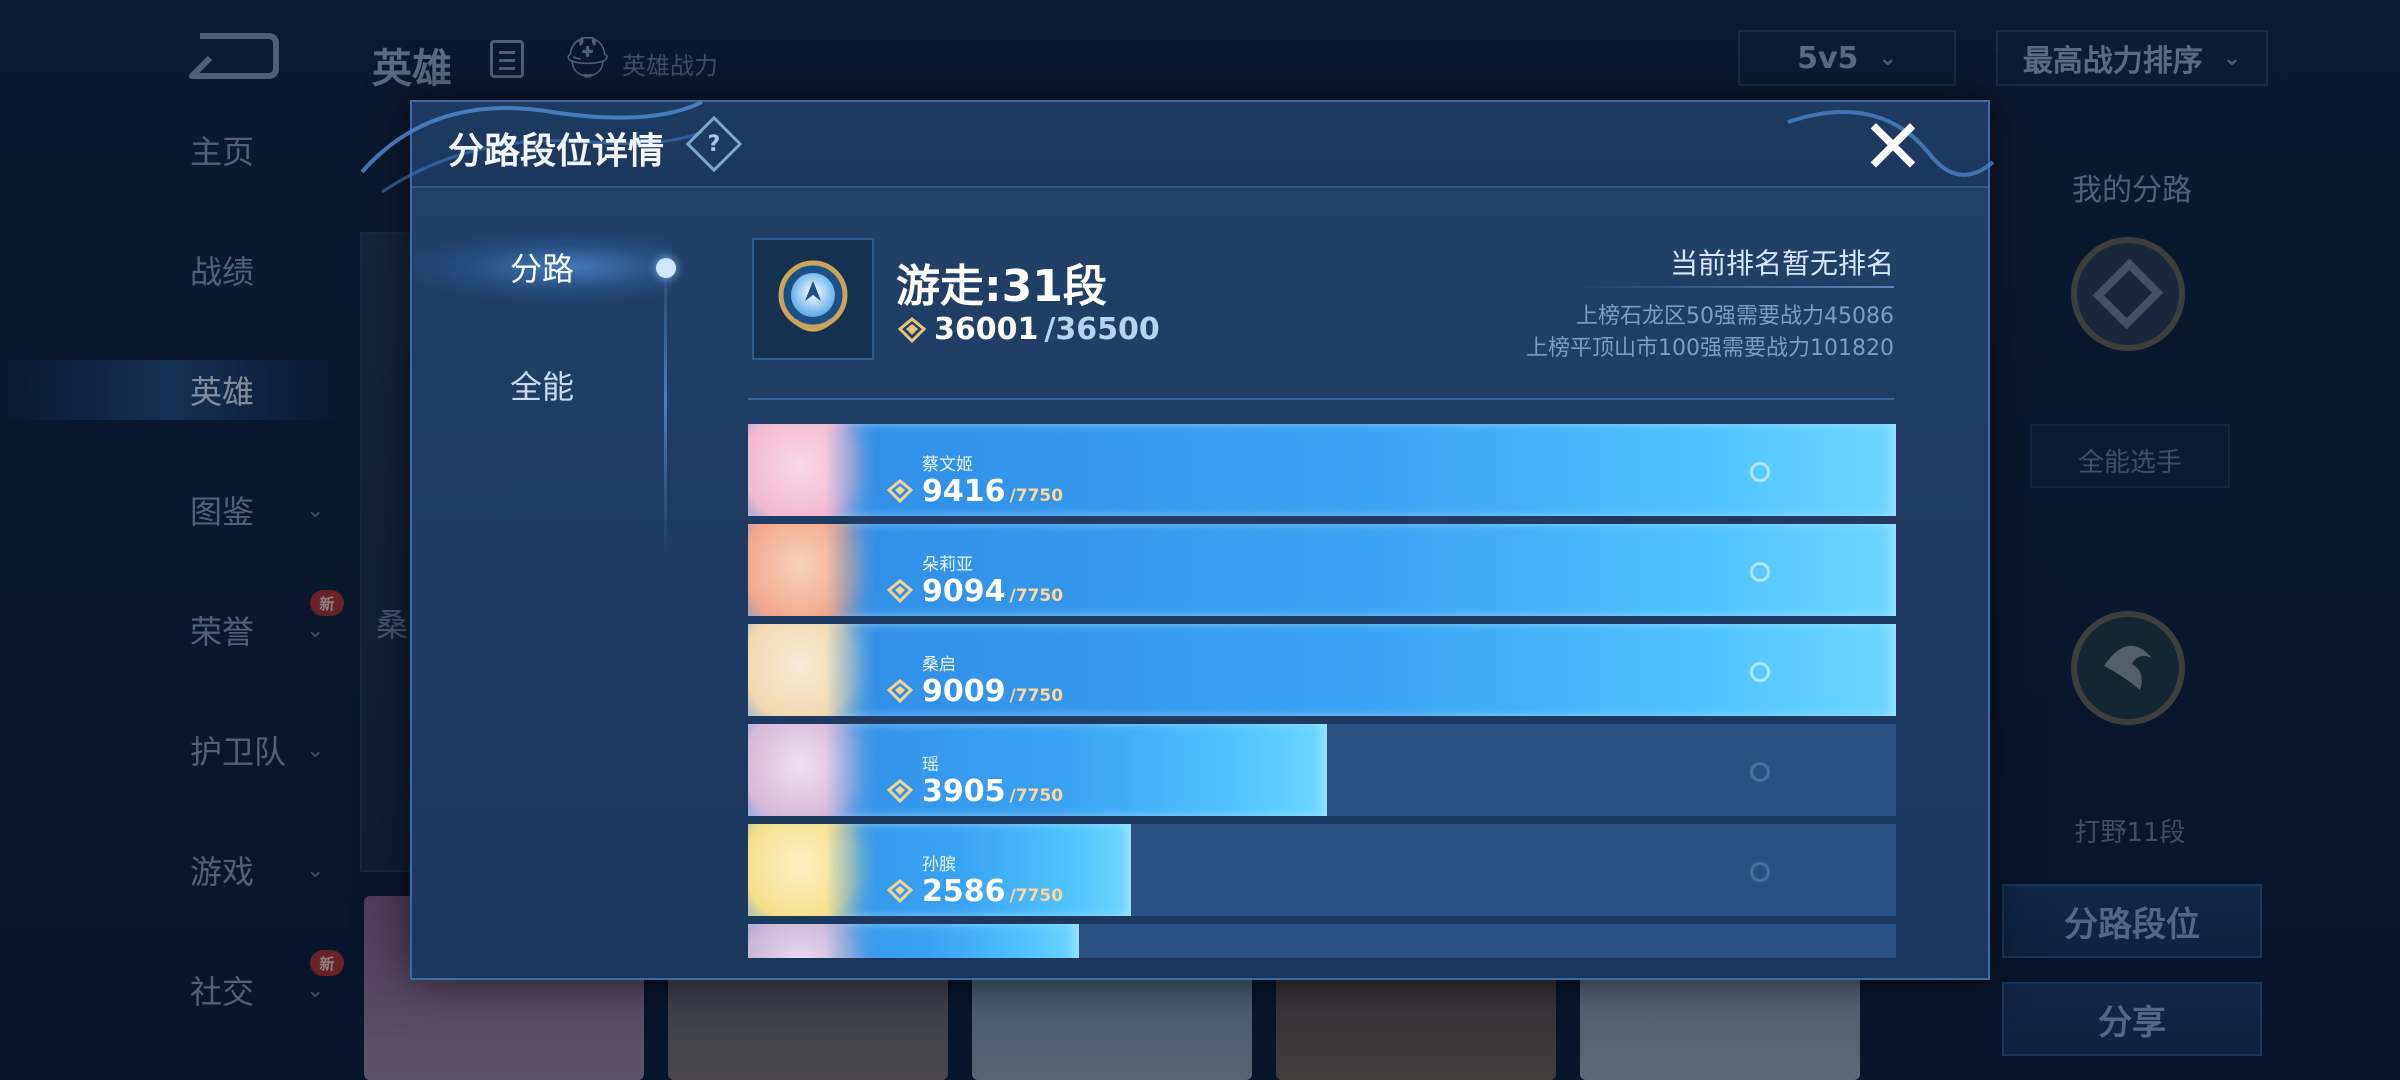 Image resolution: width=2400 pixels, height=1080 pixels. Describe the element at coordinates (813, 296) in the screenshot. I see `support-lane-icon` at that location.